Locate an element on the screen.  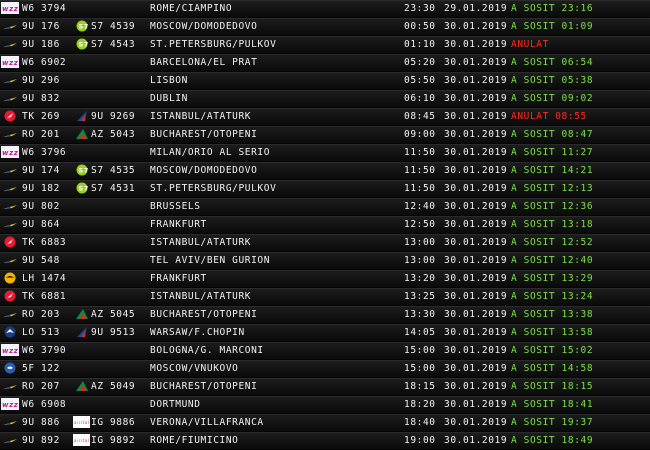
air-moldova-logo-icon is located at coordinates (81, 116).